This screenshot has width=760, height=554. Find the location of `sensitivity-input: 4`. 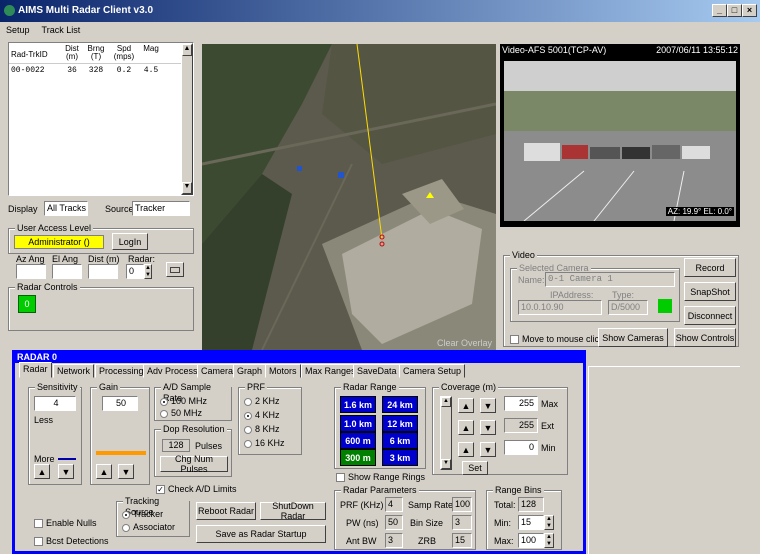

sensitivity-input: 4 is located at coordinates (55, 403).